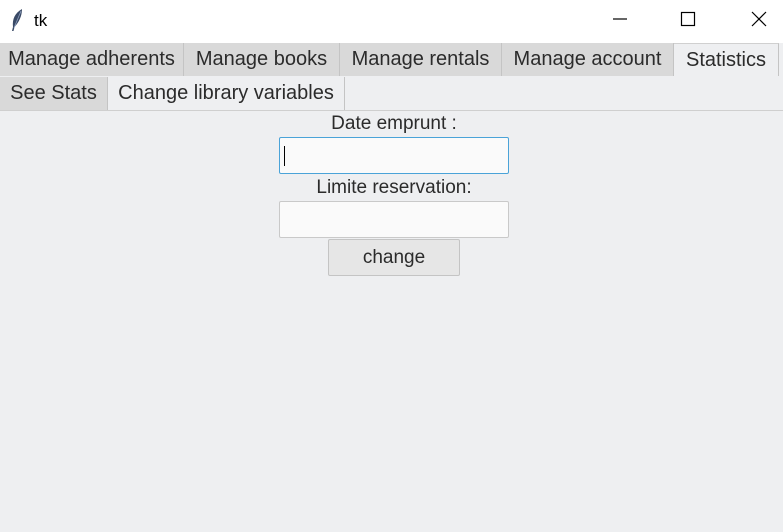 The width and height of the screenshot is (783, 532). What do you see at coordinates (394, 187) in the screenshot?
I see `limite-reservation-label: Limite reservation:` at bounding box center [394, 187].